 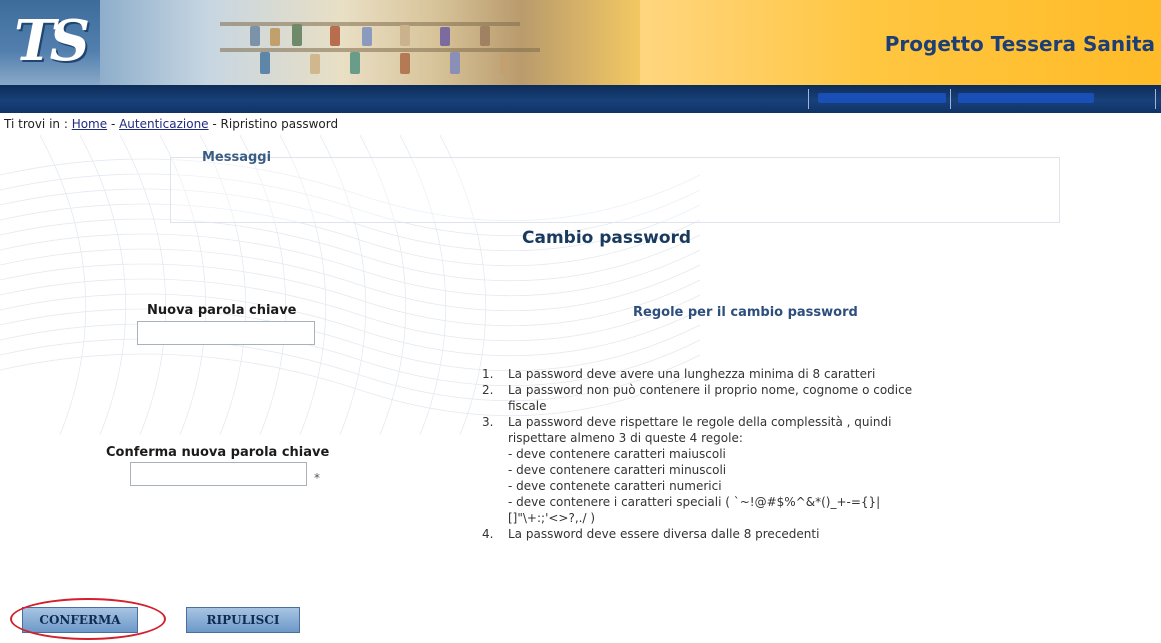 I want to click on rule-line: - deve contenere caratteri maiuscoli, so click(x=617, y=454).